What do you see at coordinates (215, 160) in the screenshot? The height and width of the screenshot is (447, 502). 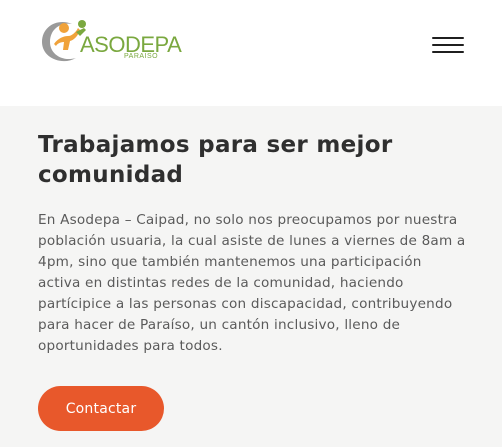 I see `section-headline: Trabajamos para ser mejor comunidad` at bounding box center [215, 160].